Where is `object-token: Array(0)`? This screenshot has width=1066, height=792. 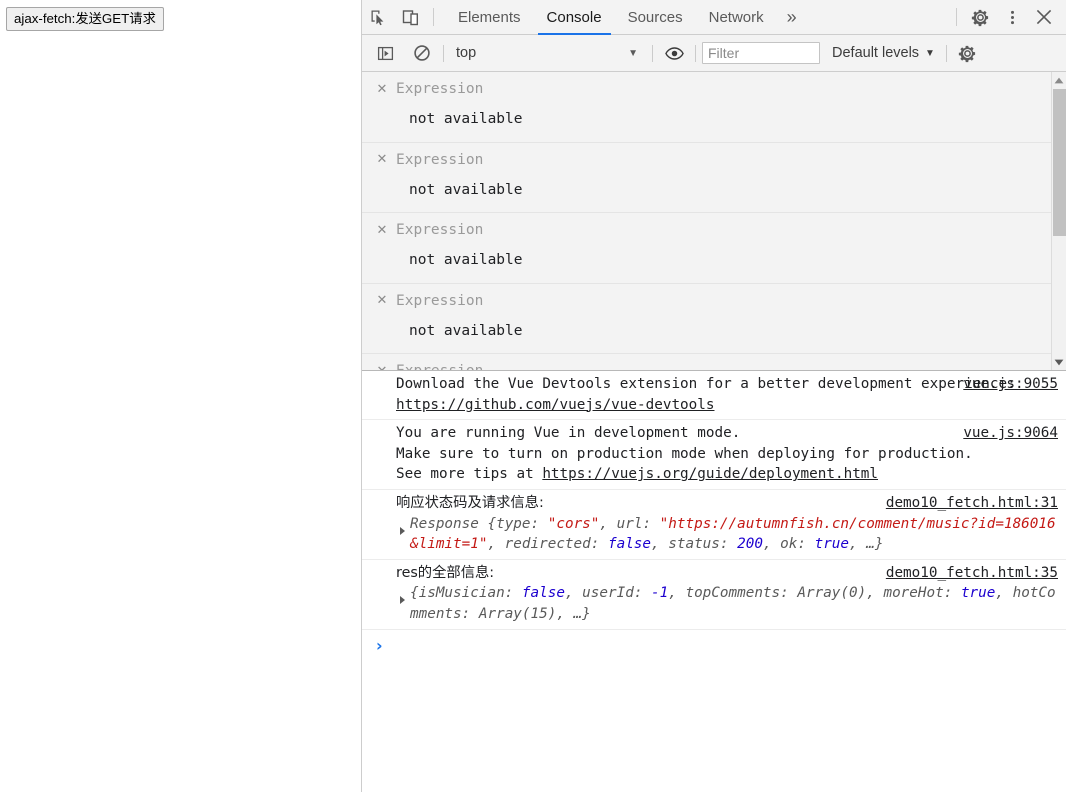
object-token: Array(0) is located at coordinates (832, 593).